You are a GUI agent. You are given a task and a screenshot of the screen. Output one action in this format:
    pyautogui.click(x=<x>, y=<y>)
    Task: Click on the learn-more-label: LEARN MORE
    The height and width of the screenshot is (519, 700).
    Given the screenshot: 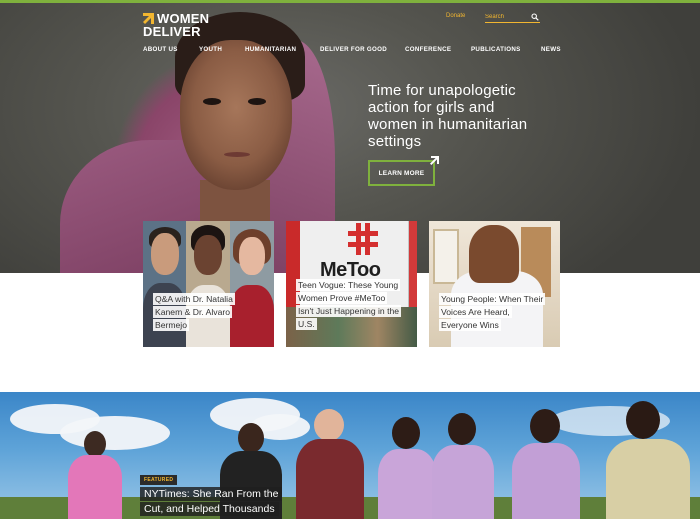 What is the action you would take?
    pyautogui.click(x=401, y=173)
    